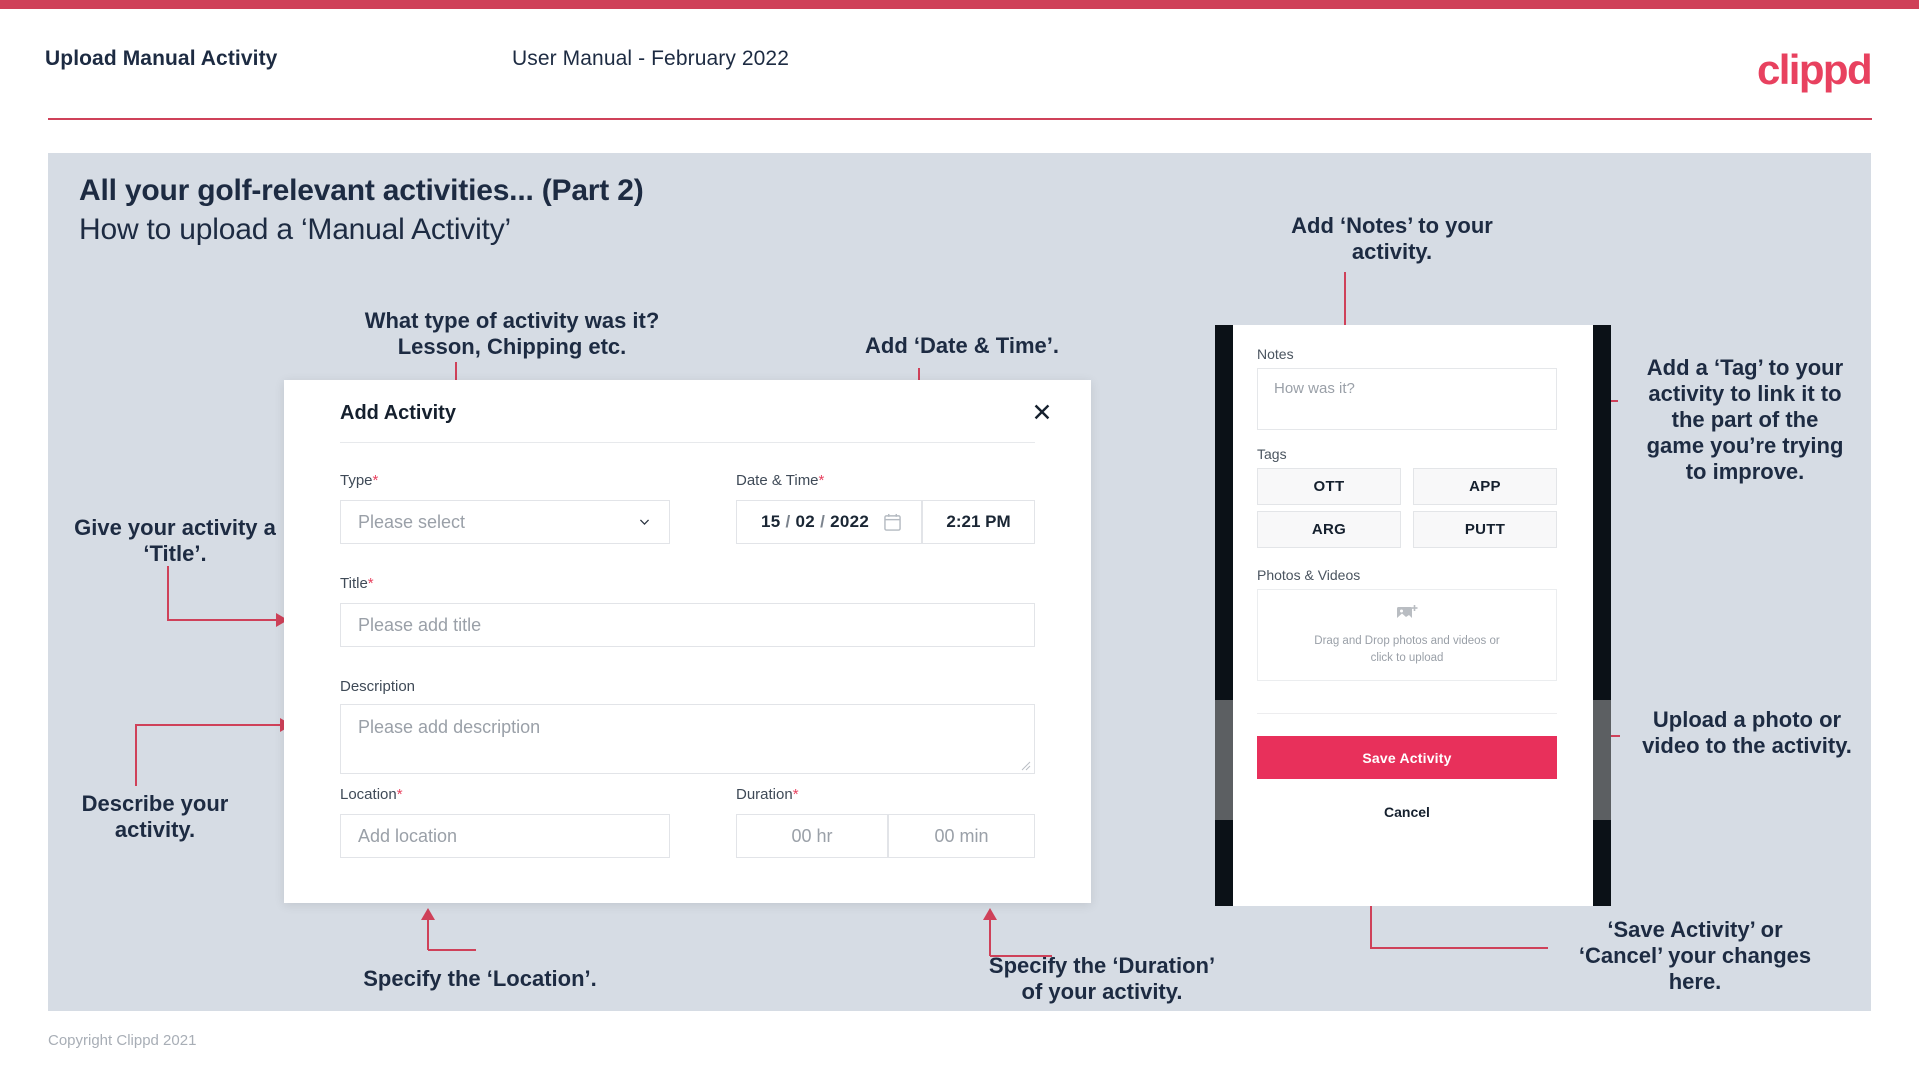  I want to click on phone-power-button-right, so click(1602, 760).